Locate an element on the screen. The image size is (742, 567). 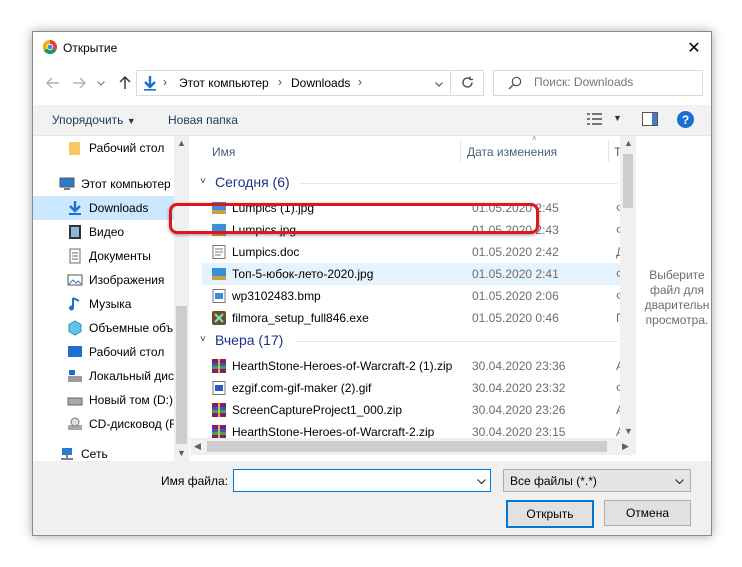
filename-label: Имя файла: is located at coordinates (194, 481).